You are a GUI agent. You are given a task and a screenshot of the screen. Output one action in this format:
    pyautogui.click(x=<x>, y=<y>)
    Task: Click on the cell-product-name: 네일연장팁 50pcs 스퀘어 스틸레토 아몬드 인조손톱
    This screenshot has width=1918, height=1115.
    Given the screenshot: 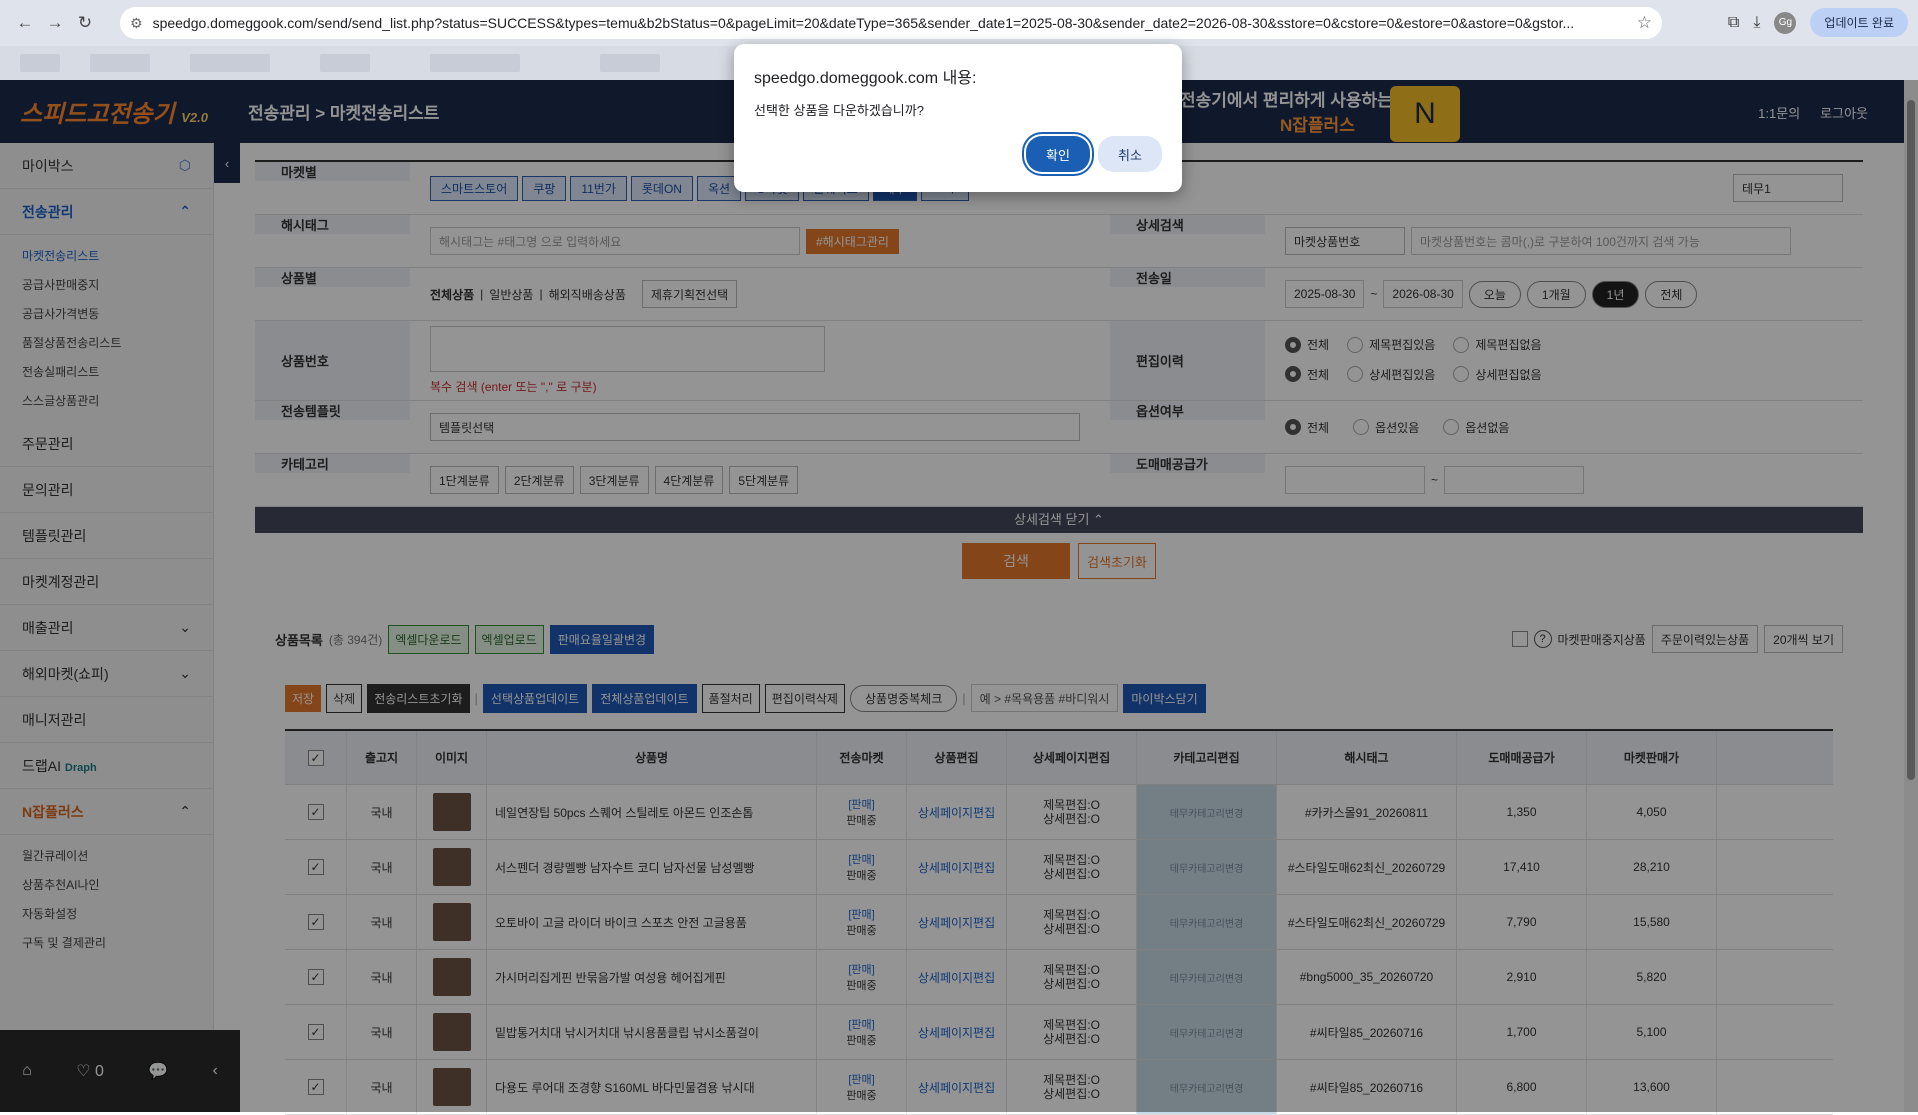 What is the action you would take?
    pyautogui.click(x=652, y=812)
    